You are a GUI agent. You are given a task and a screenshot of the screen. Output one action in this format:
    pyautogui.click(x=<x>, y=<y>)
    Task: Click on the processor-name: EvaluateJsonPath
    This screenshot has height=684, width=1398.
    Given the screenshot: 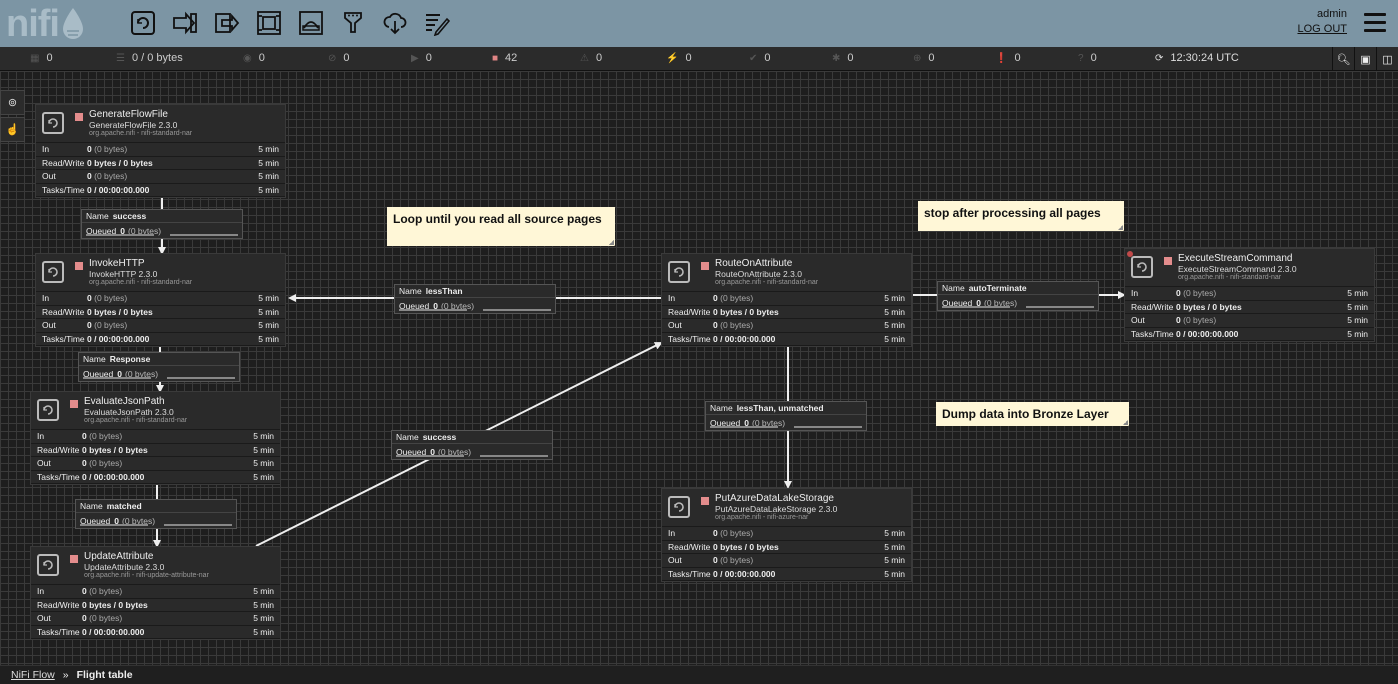 What is the action you would take?
    pyautogui.click(x=124, y=401)
    